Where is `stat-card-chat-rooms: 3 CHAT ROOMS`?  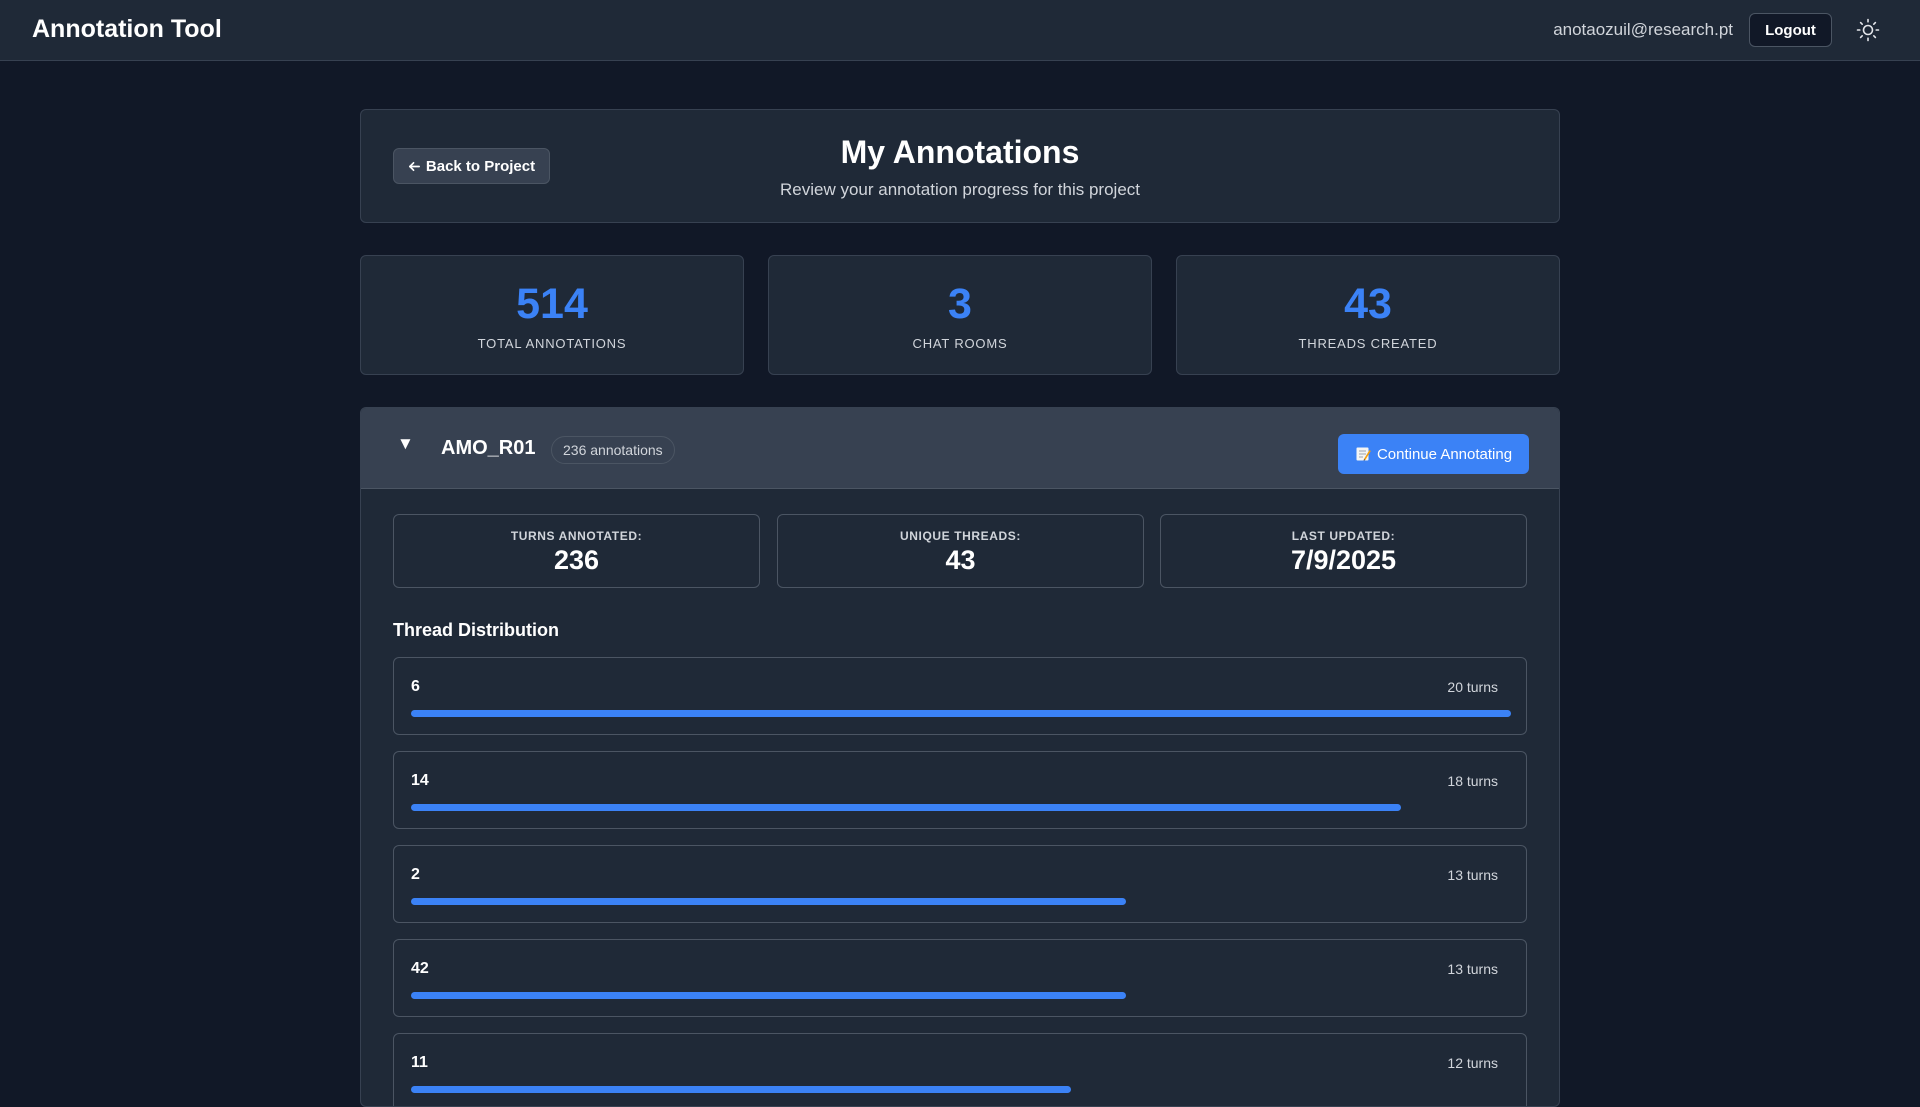 stat-card-chat-rooms: 3 CHAT ROOMS is located at coordinates (960, 315).